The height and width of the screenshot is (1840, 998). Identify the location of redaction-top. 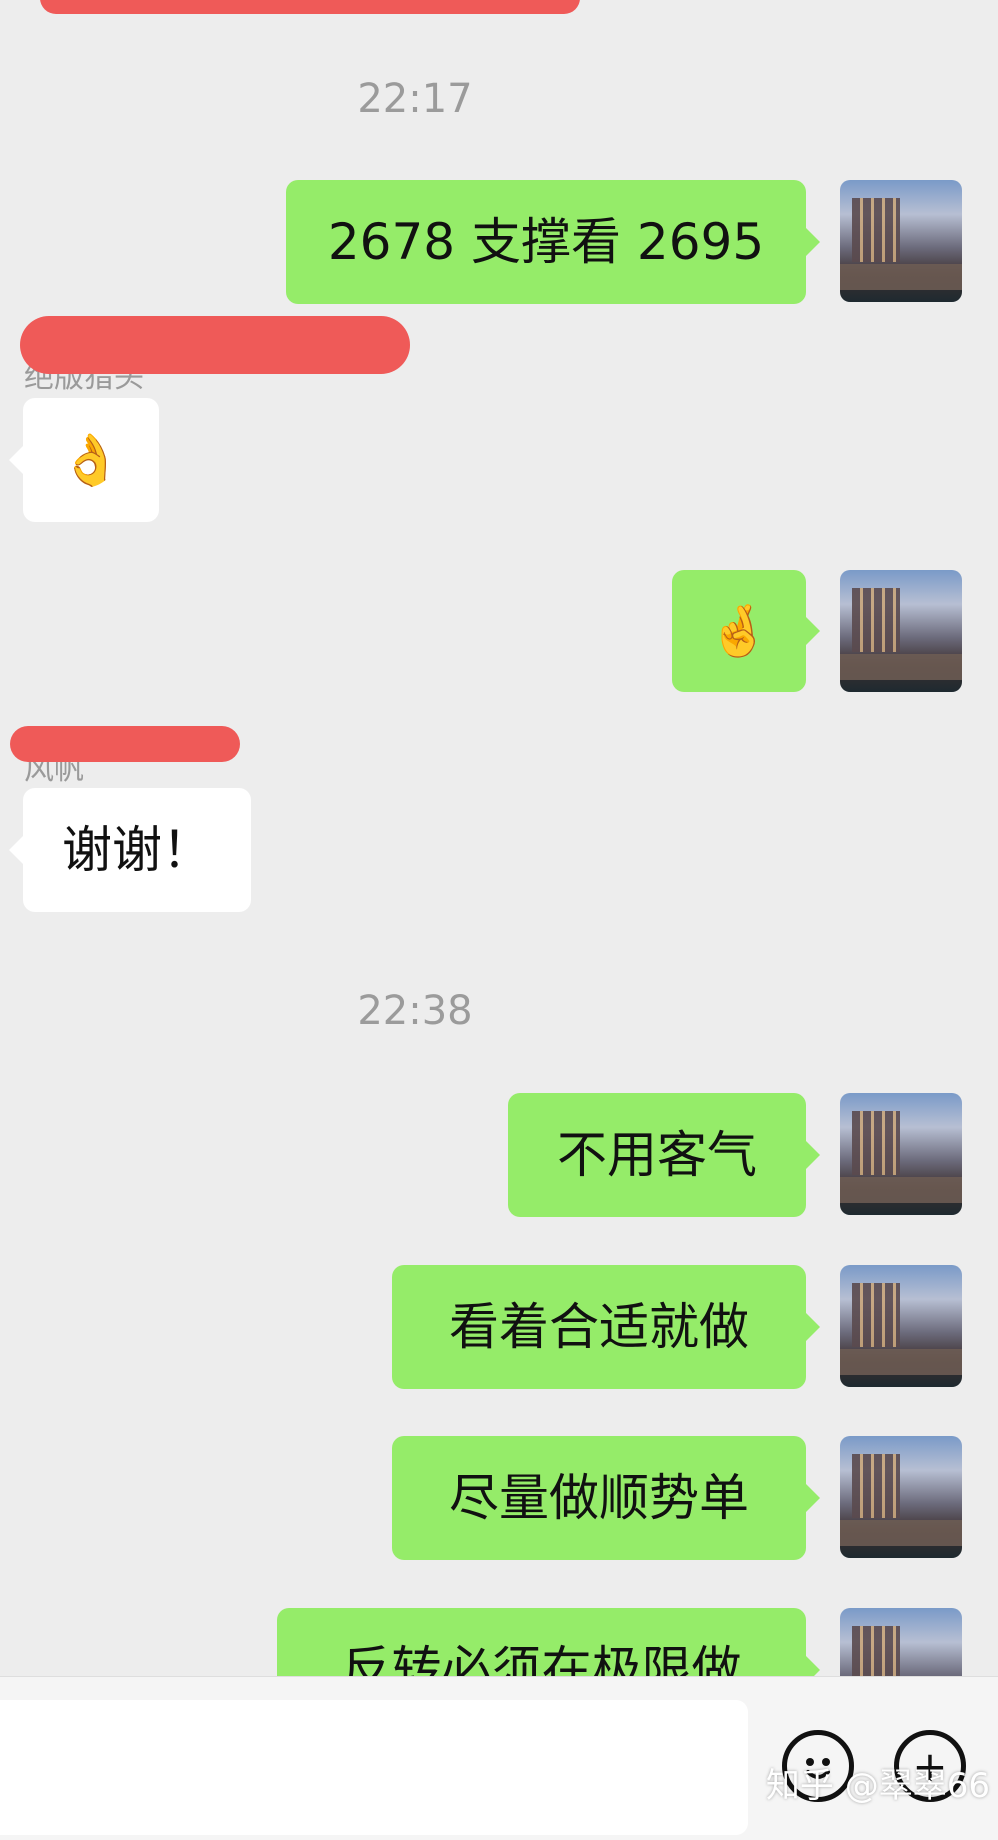
(310, 7).